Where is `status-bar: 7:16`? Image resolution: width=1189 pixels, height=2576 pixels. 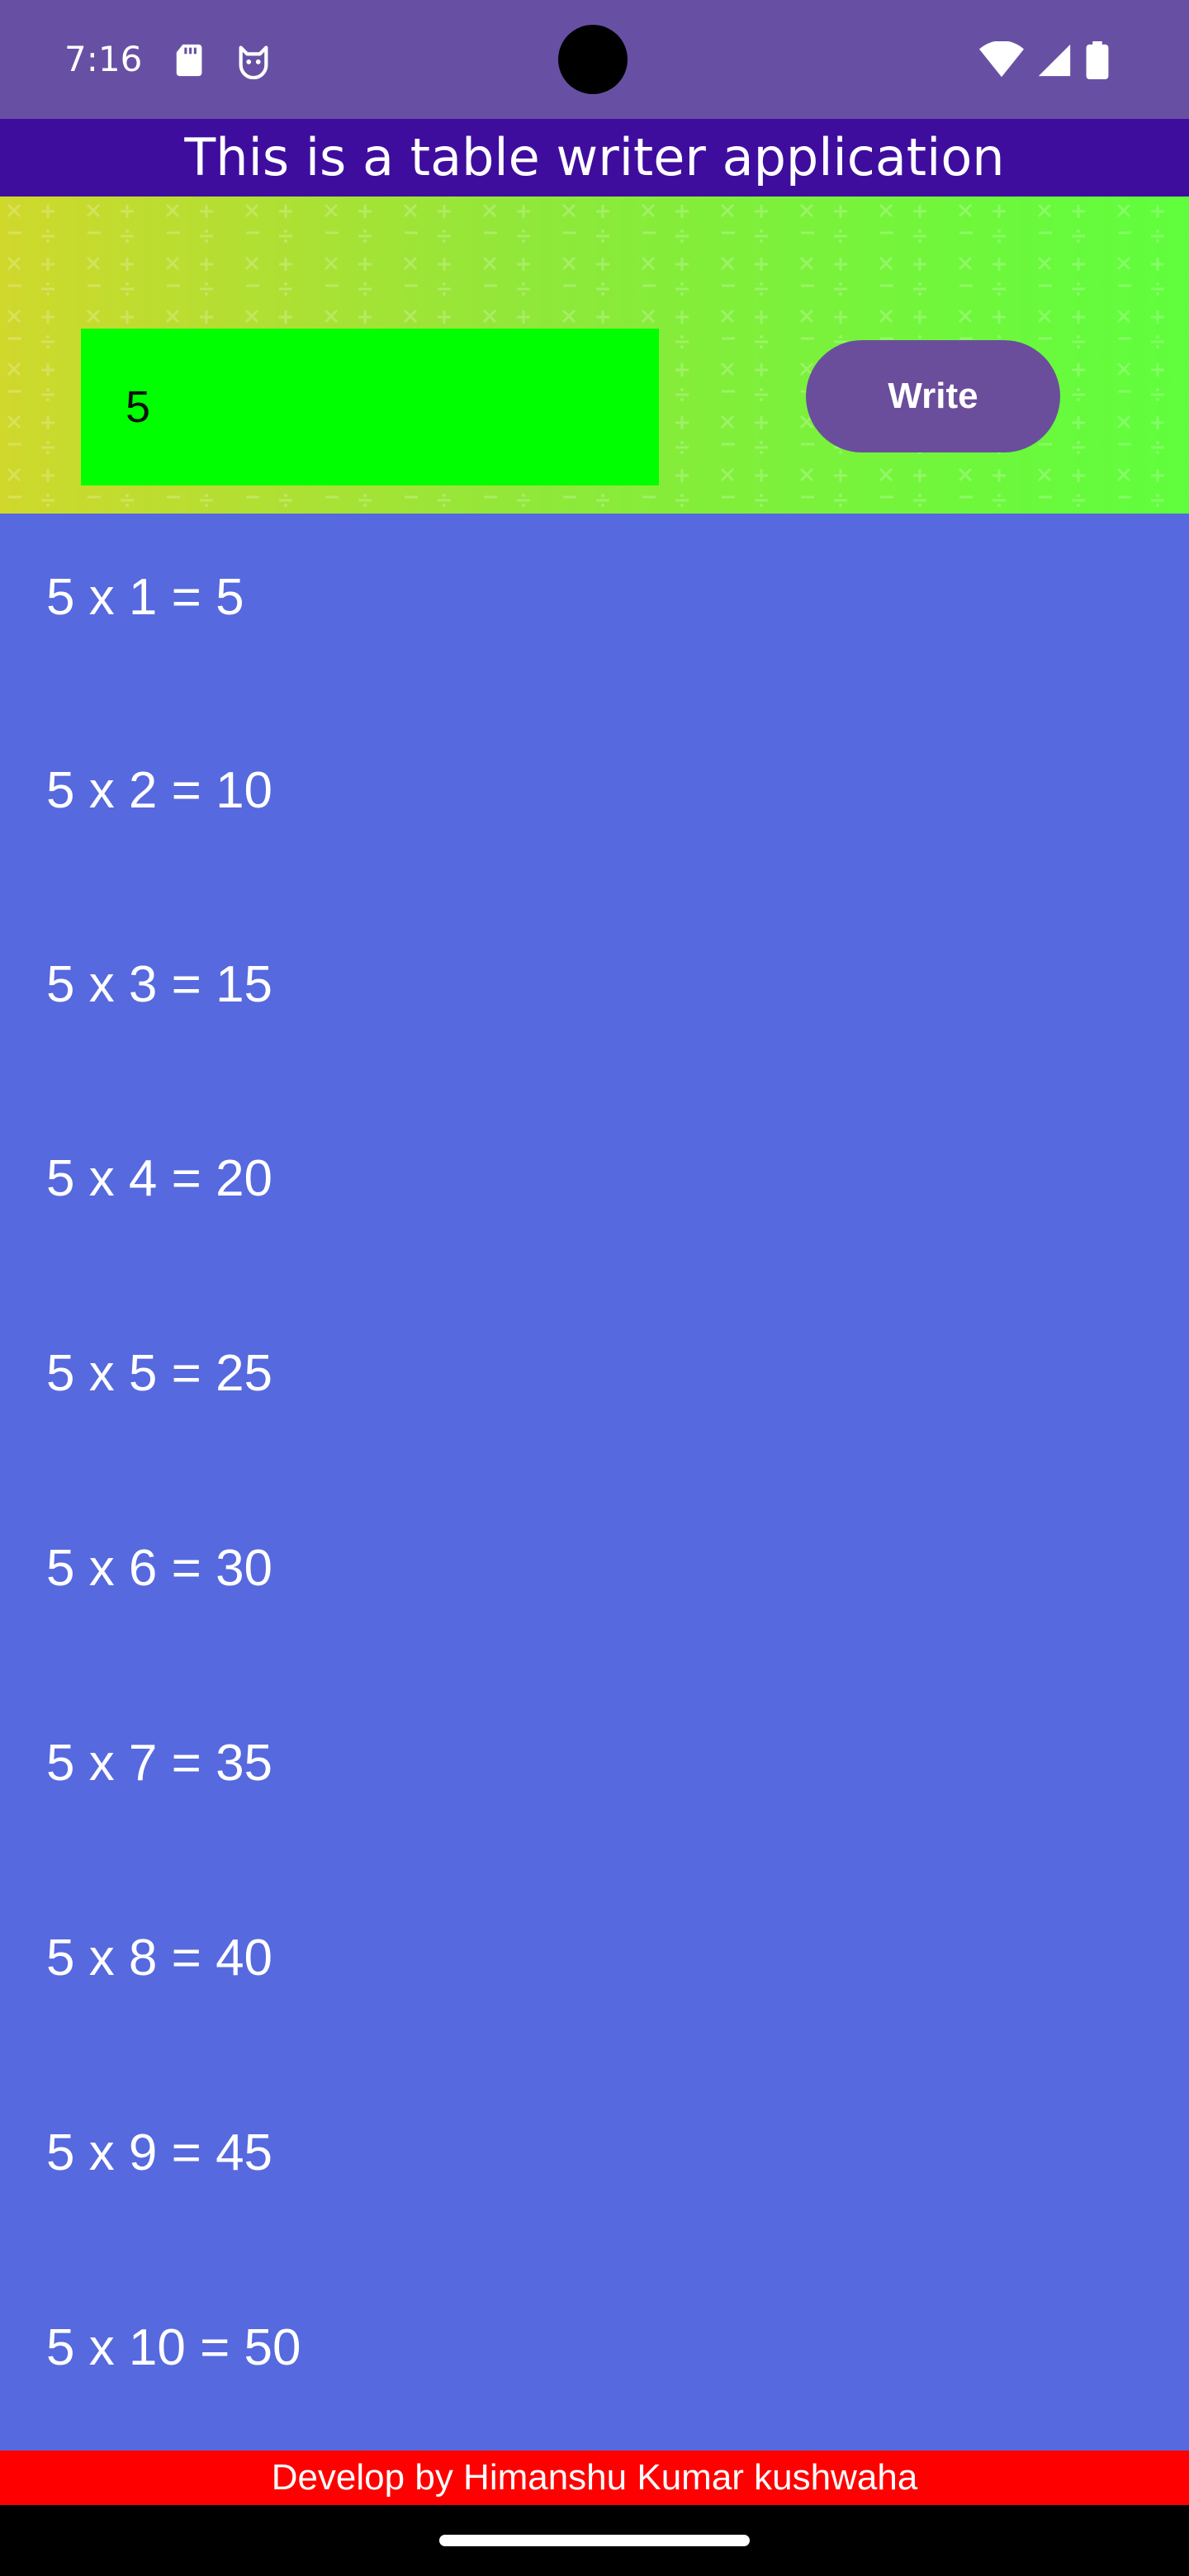 status-bar: 7:16 is located at coordinates (594, 59).